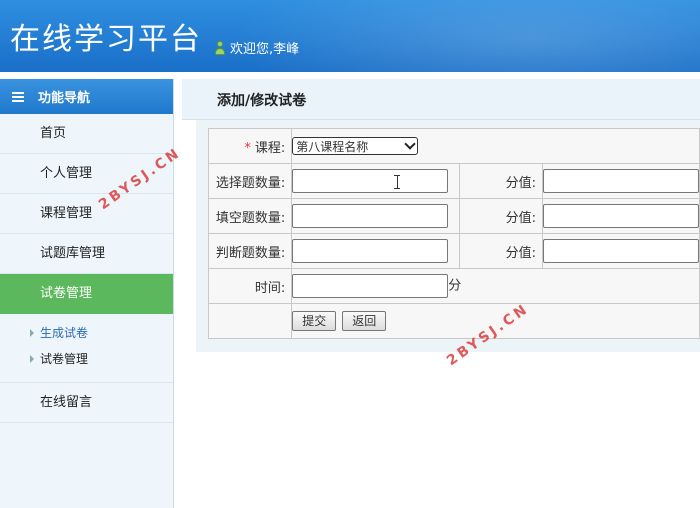 The height and width of the screenshot is (508, 700). Describe the element at coordinates (265, 49) in the screenshot. I see `welcome-text: 欢迎您,李峰` at that location.